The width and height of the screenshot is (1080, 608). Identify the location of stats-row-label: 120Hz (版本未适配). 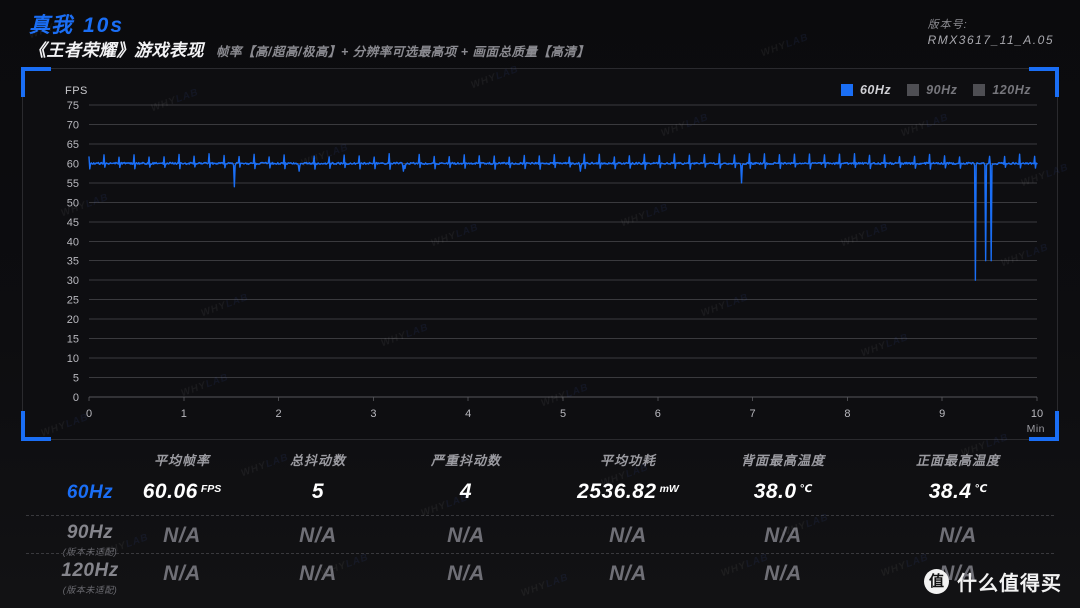
(89, 578).